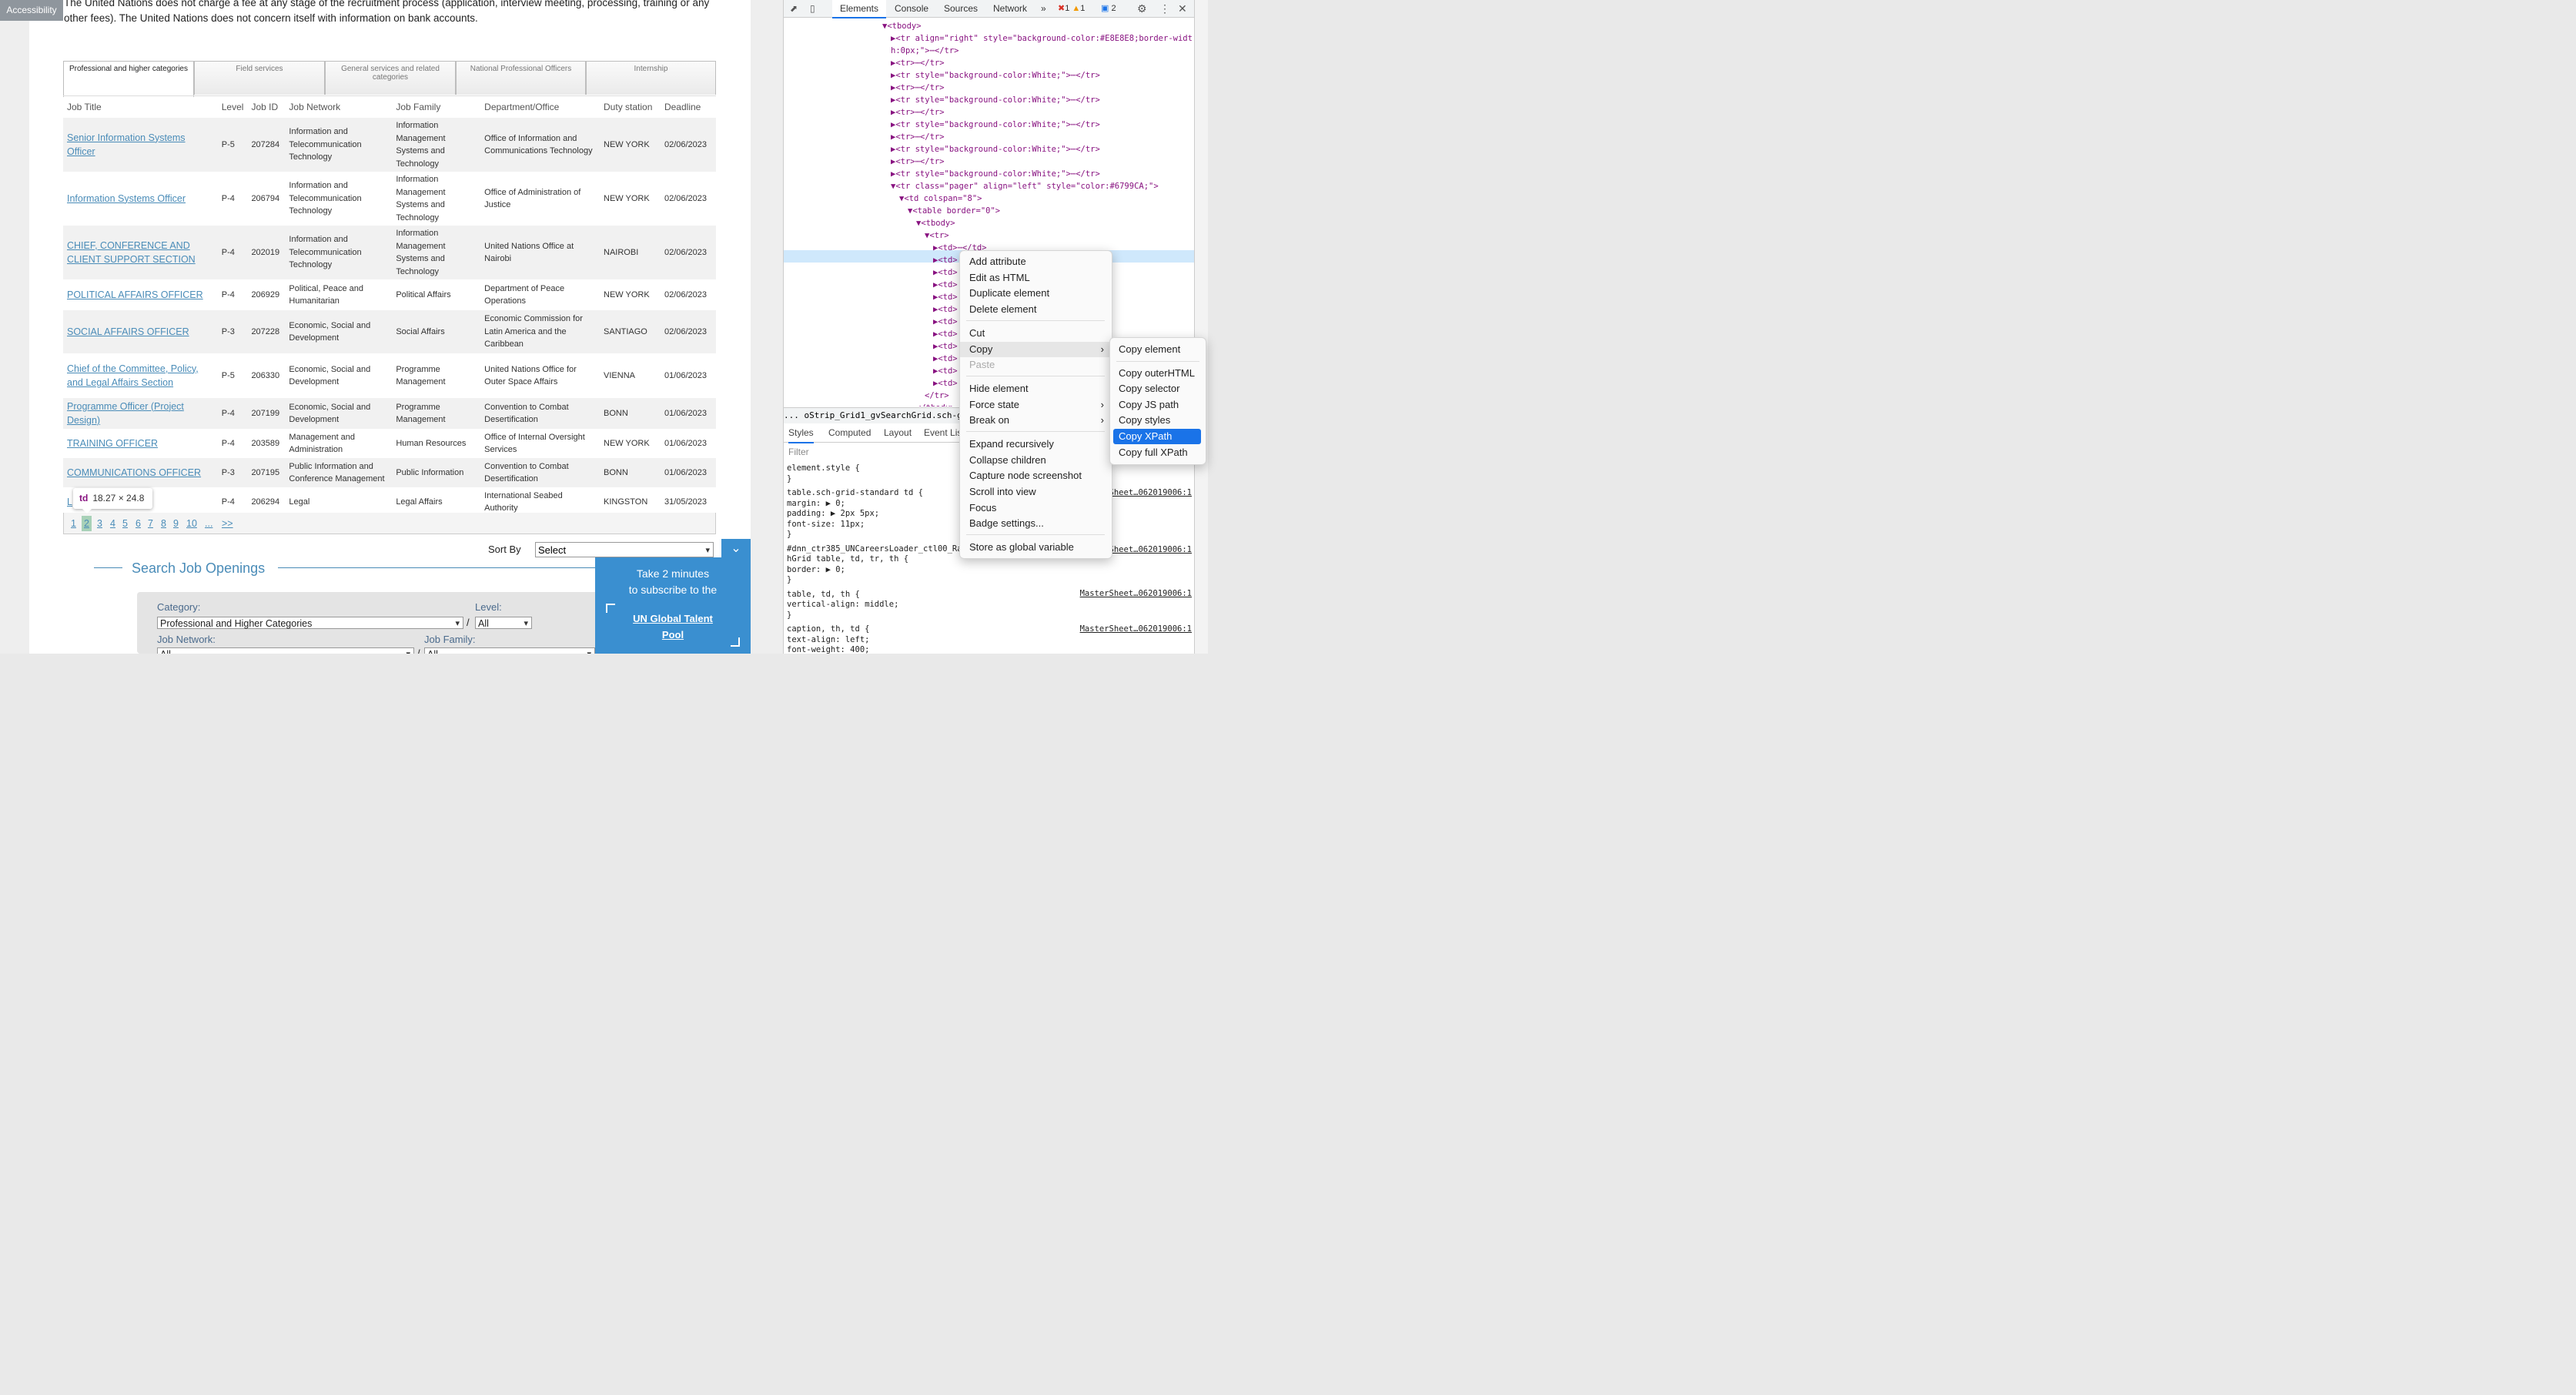  What do you see at coordinates (941, 198) in the screenshot?
I see `dom-node-line: ▼<td colspan="8">` at bounding box center [941, 198].